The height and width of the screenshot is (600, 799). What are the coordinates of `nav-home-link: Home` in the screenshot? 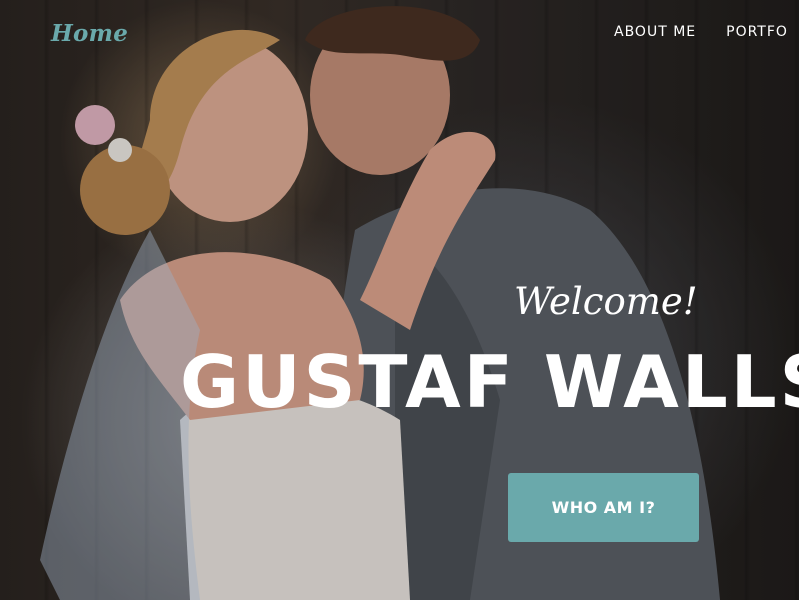 It's located at (89, 33).